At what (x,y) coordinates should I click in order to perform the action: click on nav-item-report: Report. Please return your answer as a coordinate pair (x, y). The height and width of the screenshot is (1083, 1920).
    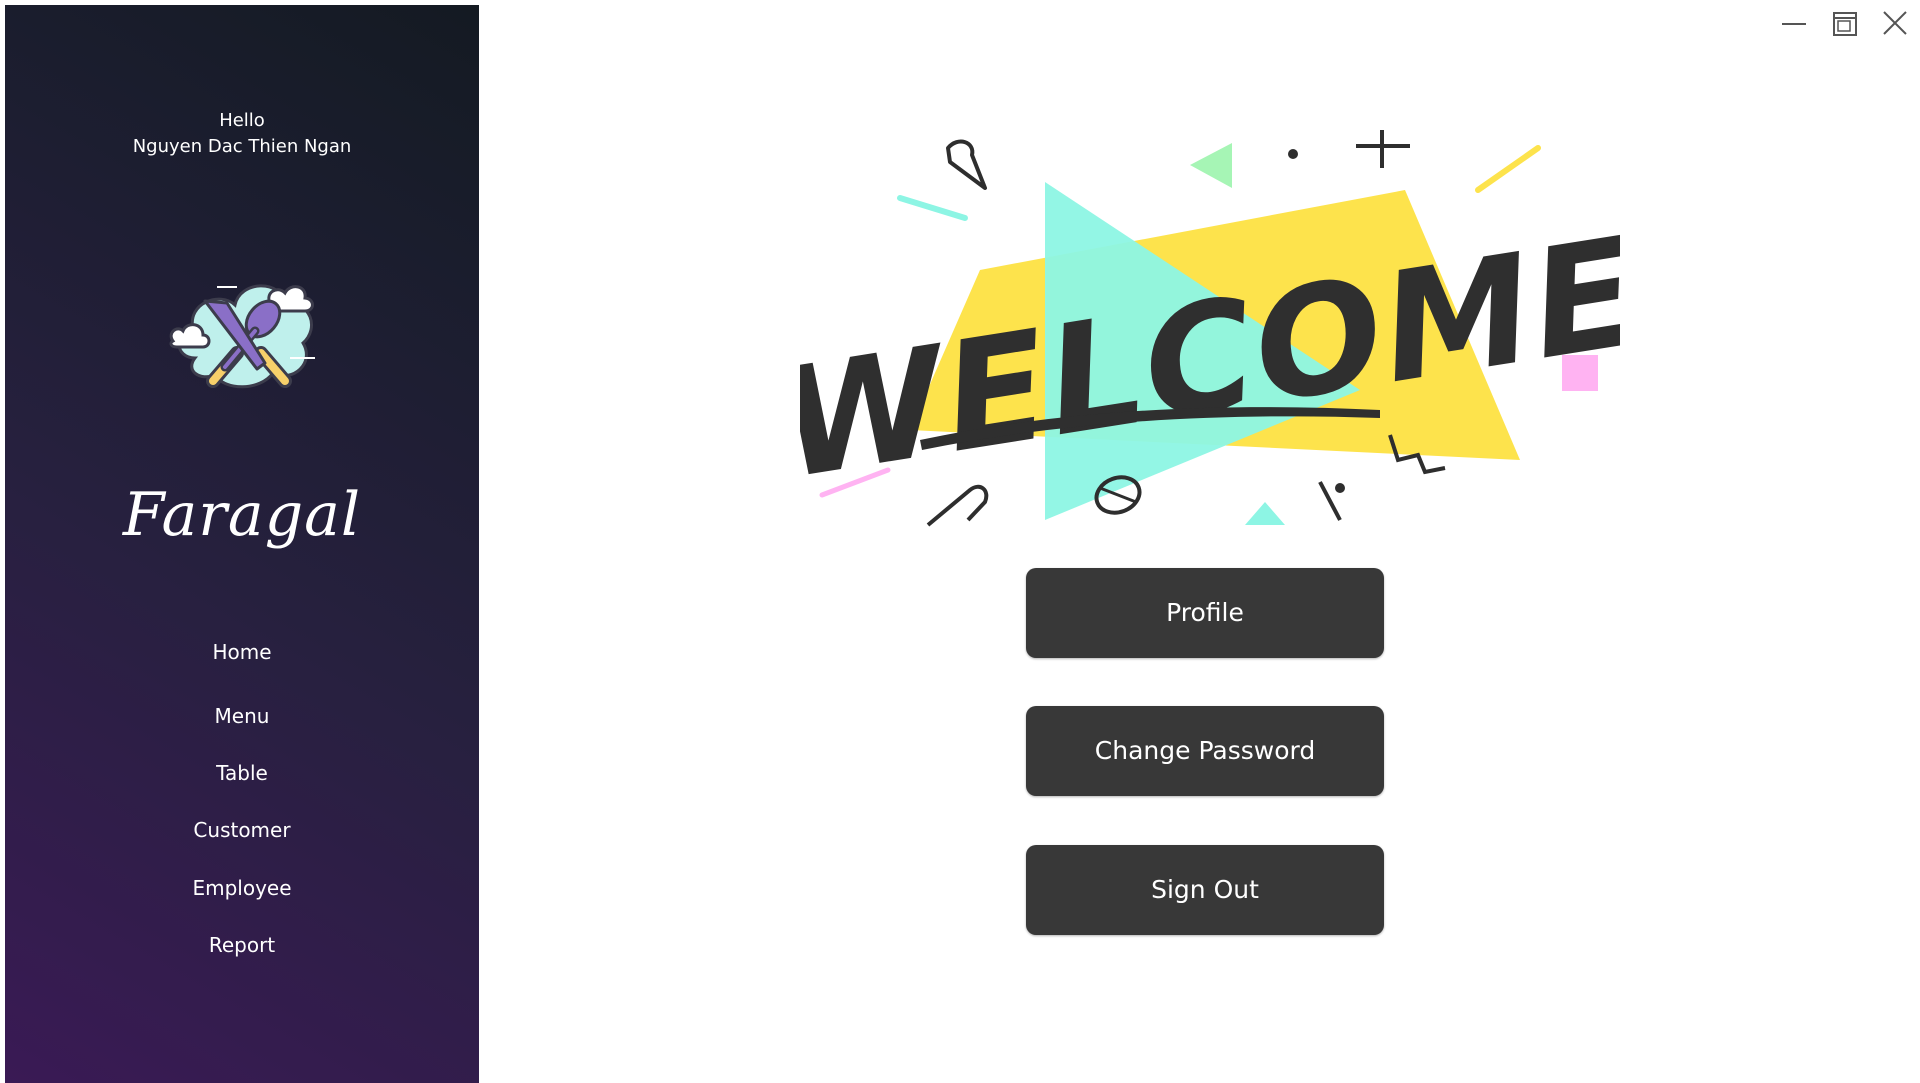
    Looking at the image, I should click on (242, 945).